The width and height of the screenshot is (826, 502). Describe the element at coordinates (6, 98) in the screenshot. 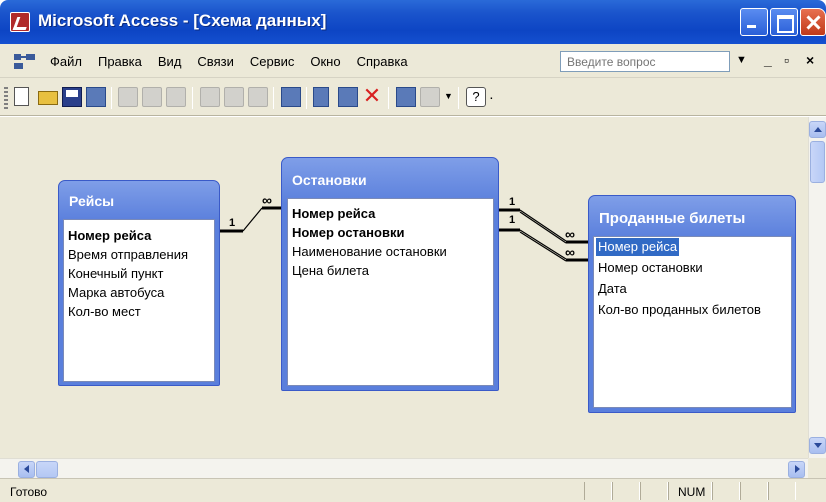

I see `toolbar-grip` at that location.